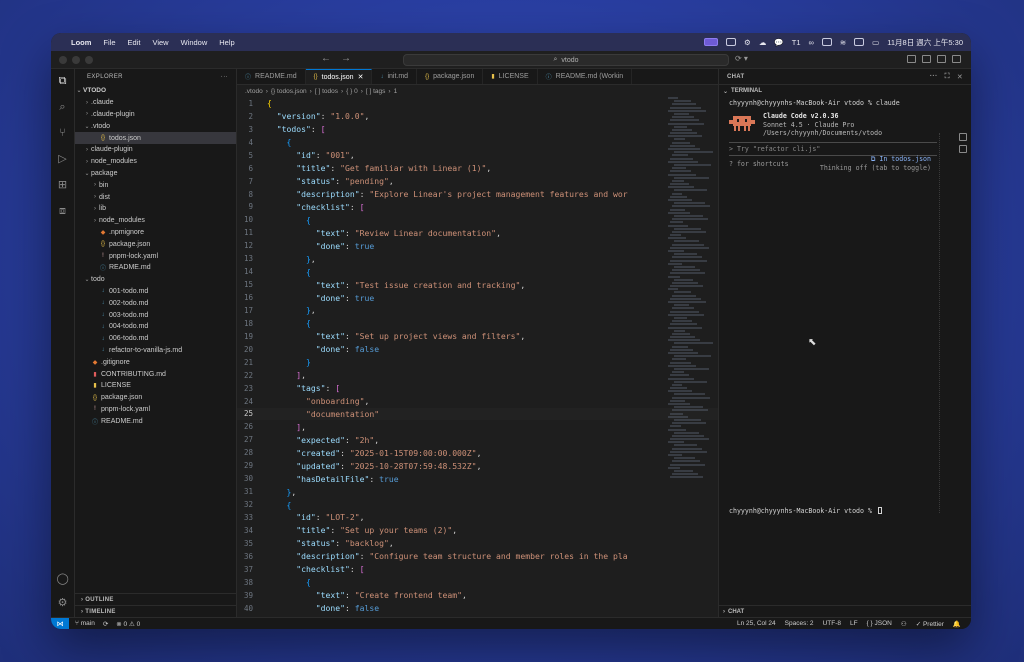 The width and height of the screenshot is (1024, 662). I want to click on code-line: 37 "checklist": [, so click(477, 569).